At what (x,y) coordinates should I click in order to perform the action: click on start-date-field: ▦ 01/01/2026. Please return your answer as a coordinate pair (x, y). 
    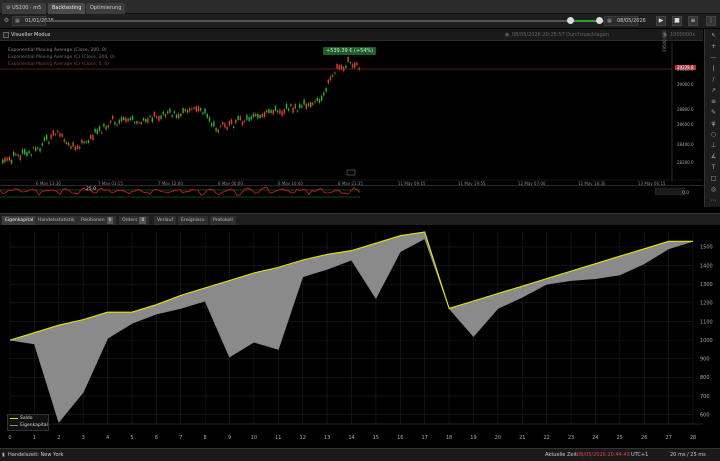
    Looking at the image, I should click on (33, 21).